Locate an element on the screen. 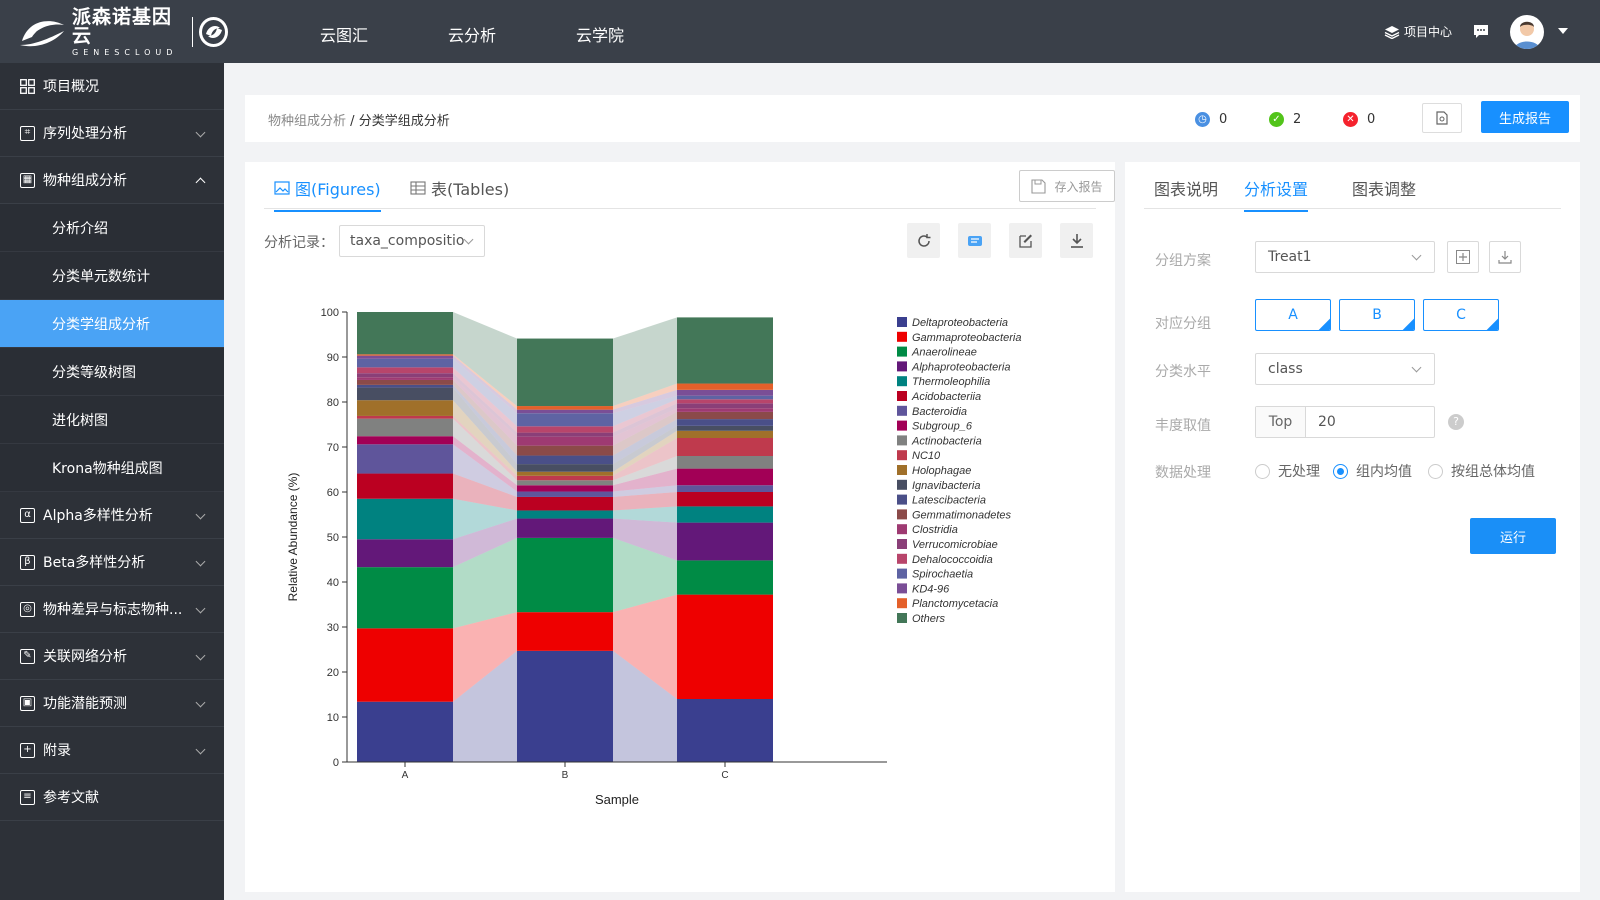 This screenshot has height=900, width=1600. report-preview-button is located at coordinates (1442, 118).